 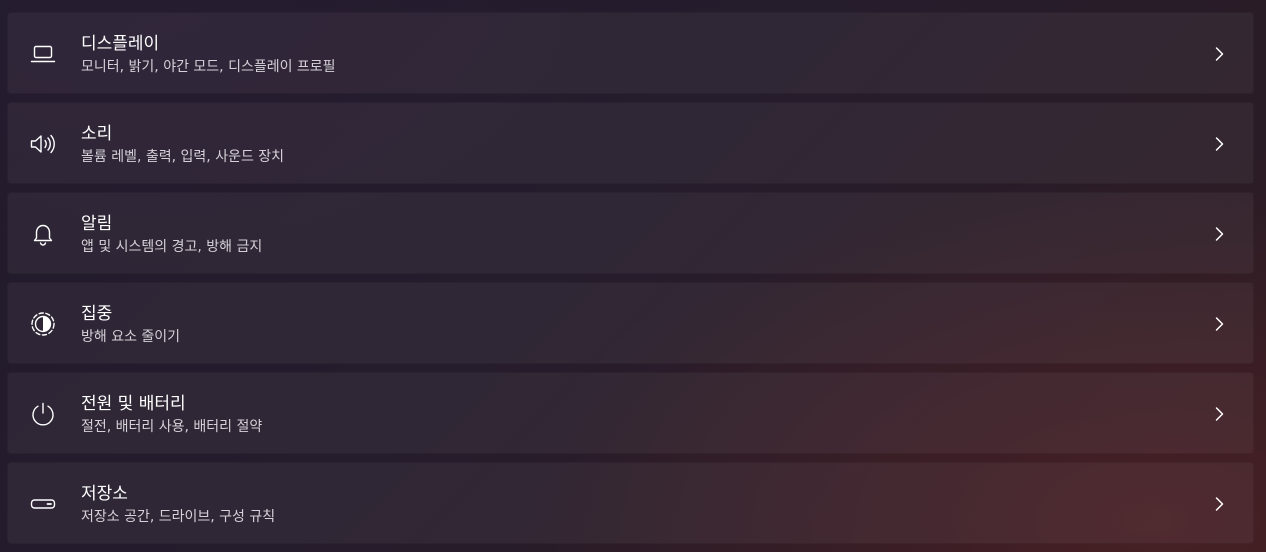 What do you see at coordinates (43, 414) in the screenshot?
I see `power-icon` at bounding box center [43, 414].